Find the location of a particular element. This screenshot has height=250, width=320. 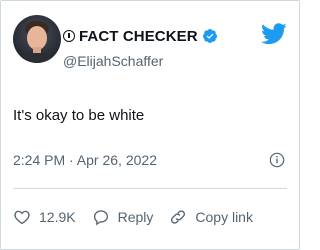

display-name: FACT CHECKER is located at coordinates (138, 36).